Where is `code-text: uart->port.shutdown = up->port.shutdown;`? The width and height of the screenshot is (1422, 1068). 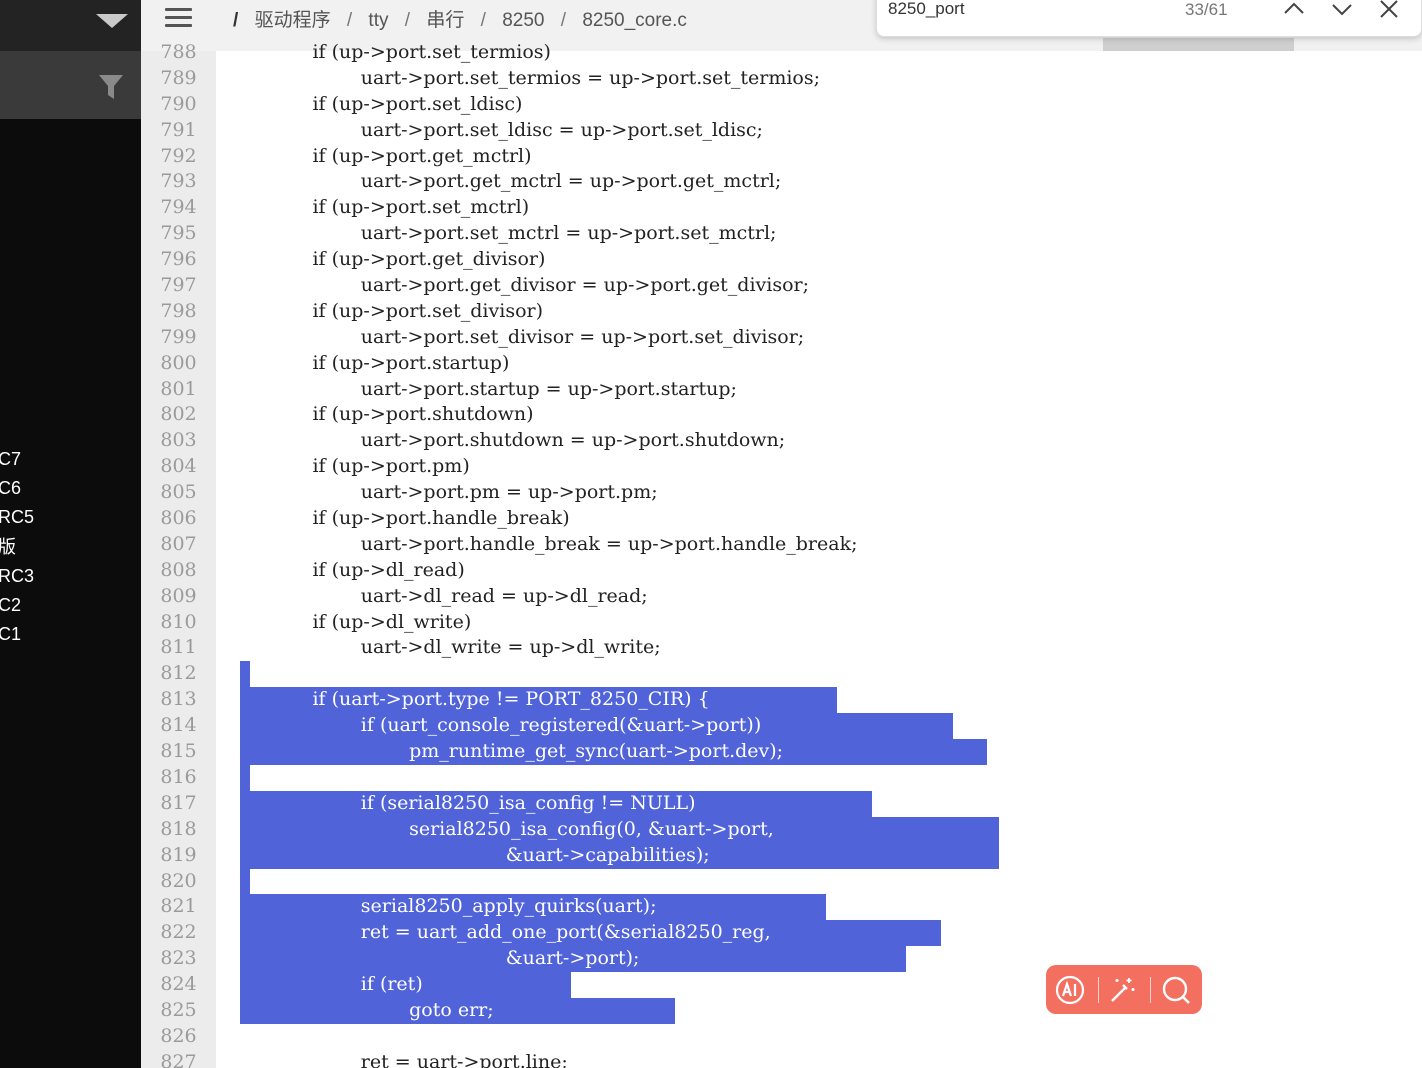 code-text: uart->port.shutdown = up->port.shutdown; is located at coordinates (513, 440).